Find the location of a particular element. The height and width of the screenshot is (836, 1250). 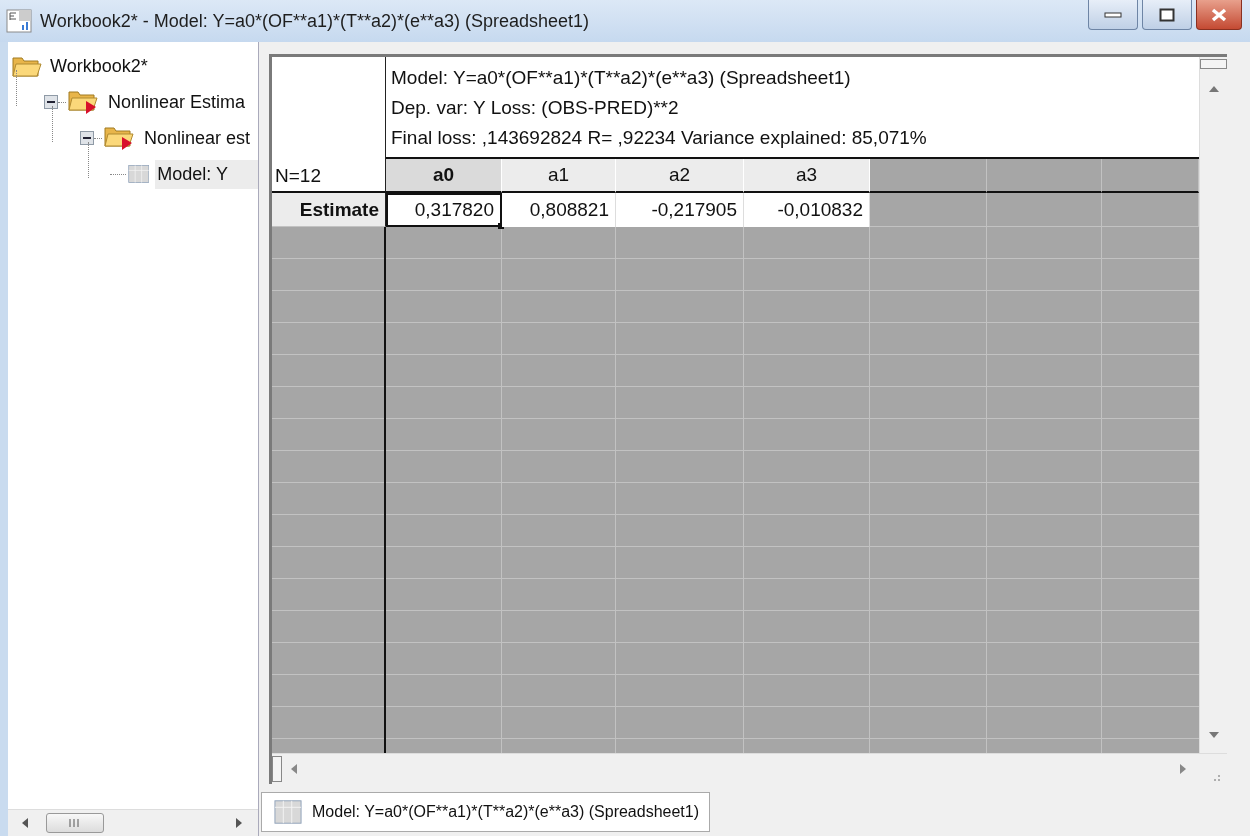

close-icon is located at coordinates (1219, 14).